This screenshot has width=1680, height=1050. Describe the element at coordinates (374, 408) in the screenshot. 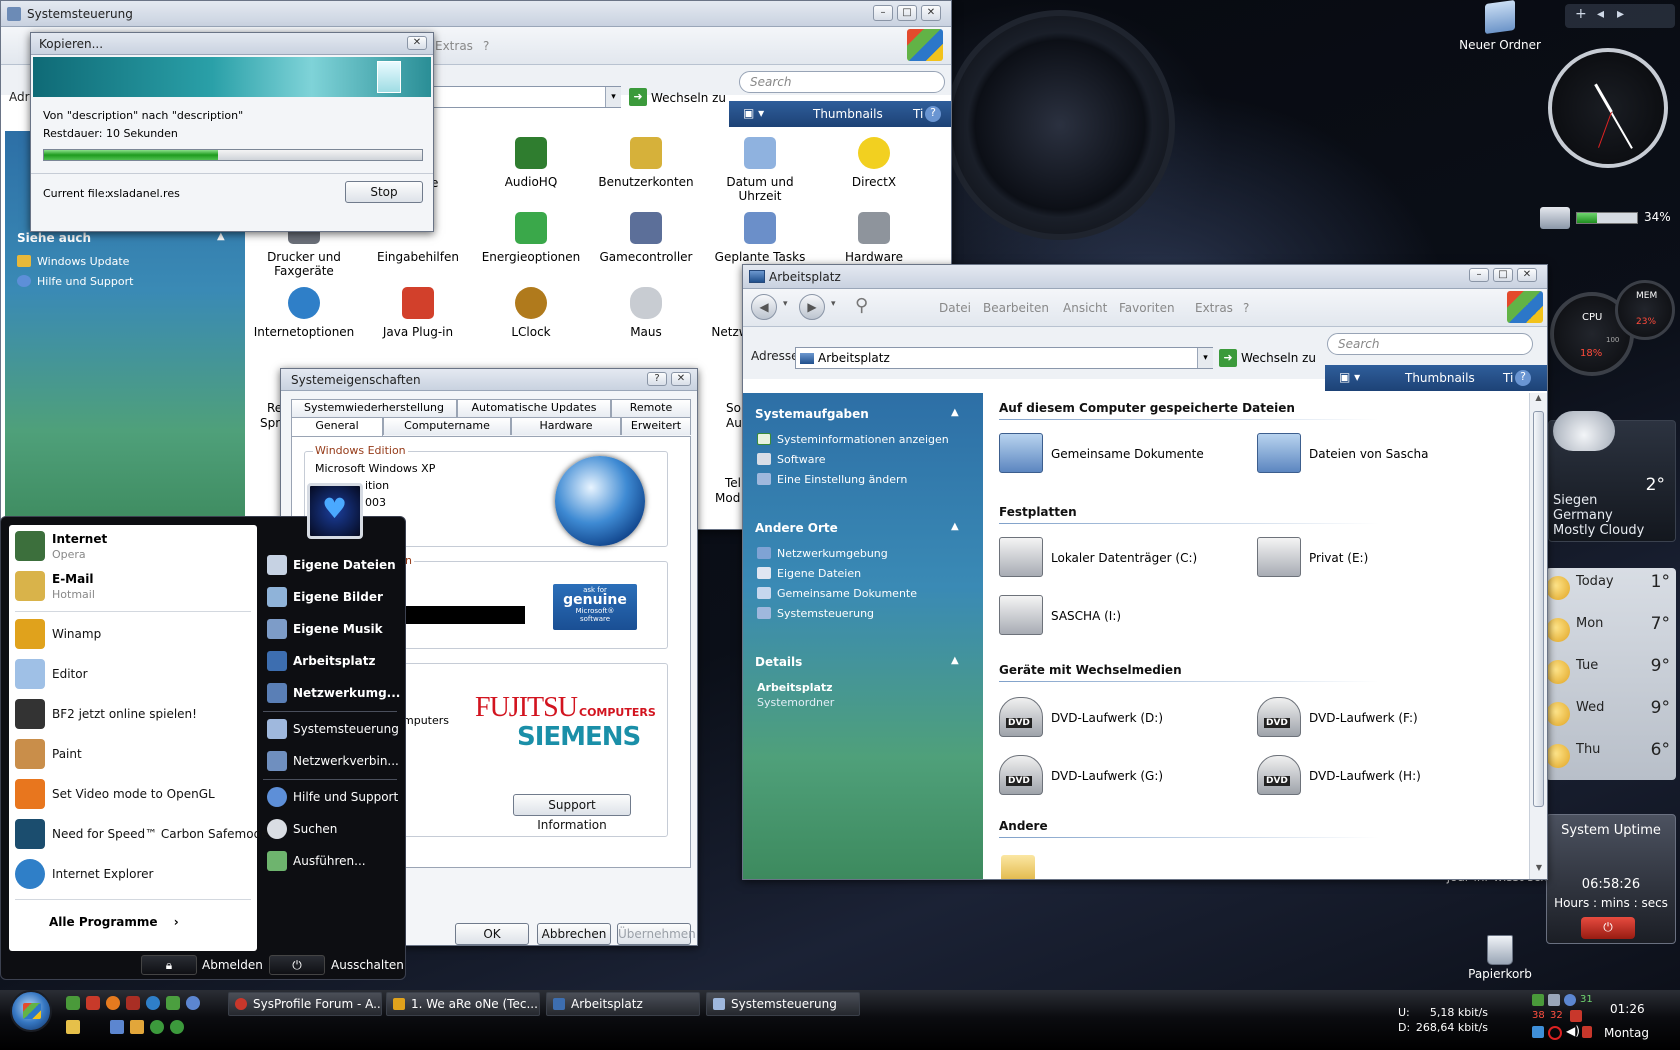

I see `tab-system-restore: Systemwiederherstellung` at that location.